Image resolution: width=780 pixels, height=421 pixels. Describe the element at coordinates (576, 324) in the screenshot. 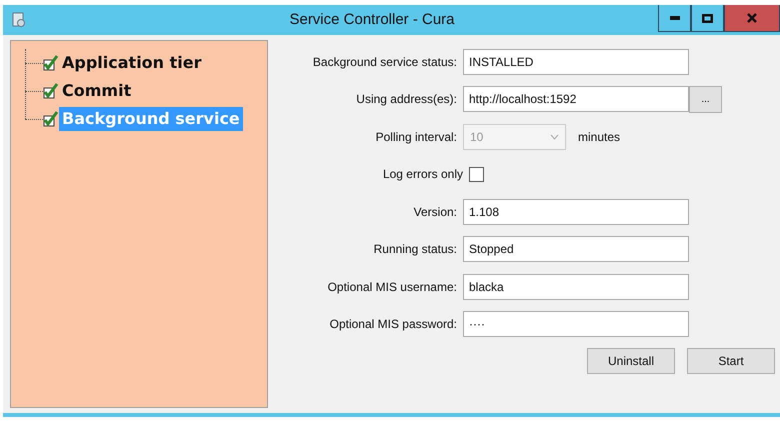

I see `text-field: ····` at that location.